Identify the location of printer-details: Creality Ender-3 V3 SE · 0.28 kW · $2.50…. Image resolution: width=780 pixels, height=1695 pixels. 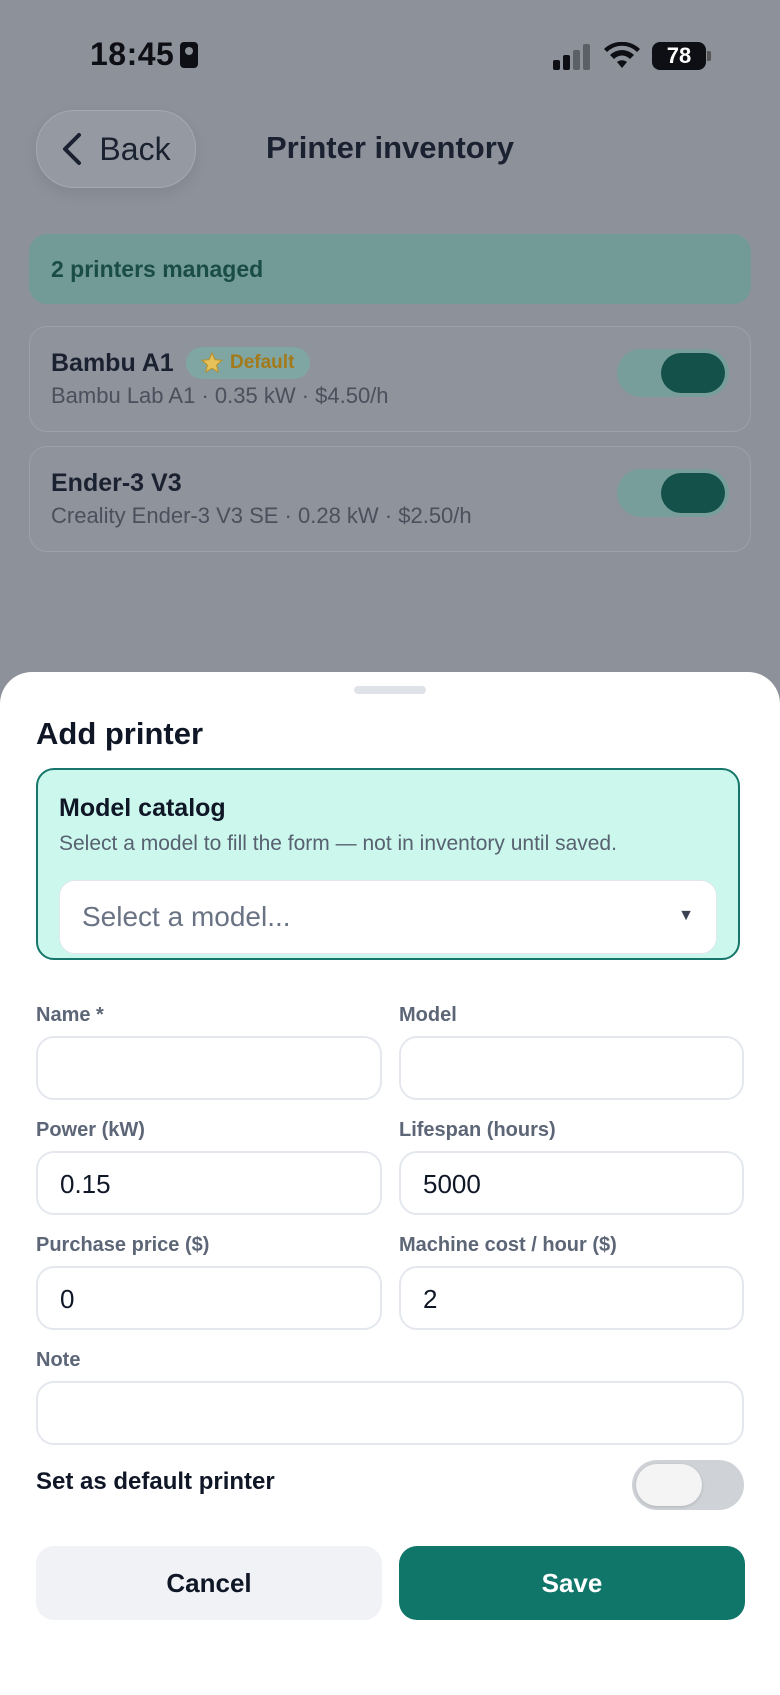
(261, 515).